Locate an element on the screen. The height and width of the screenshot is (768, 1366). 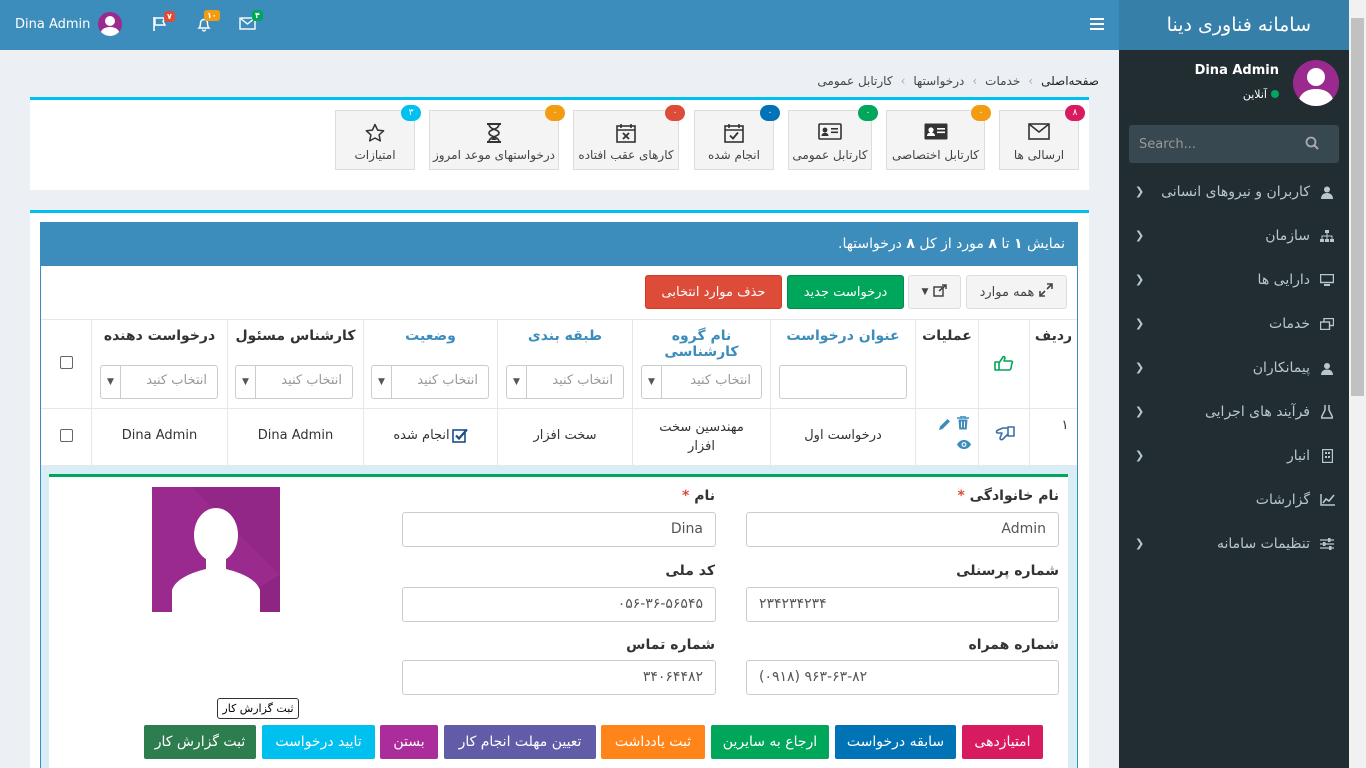
sidebar-item-services: خدمات ❮ is located at coordinates (1234, 324).